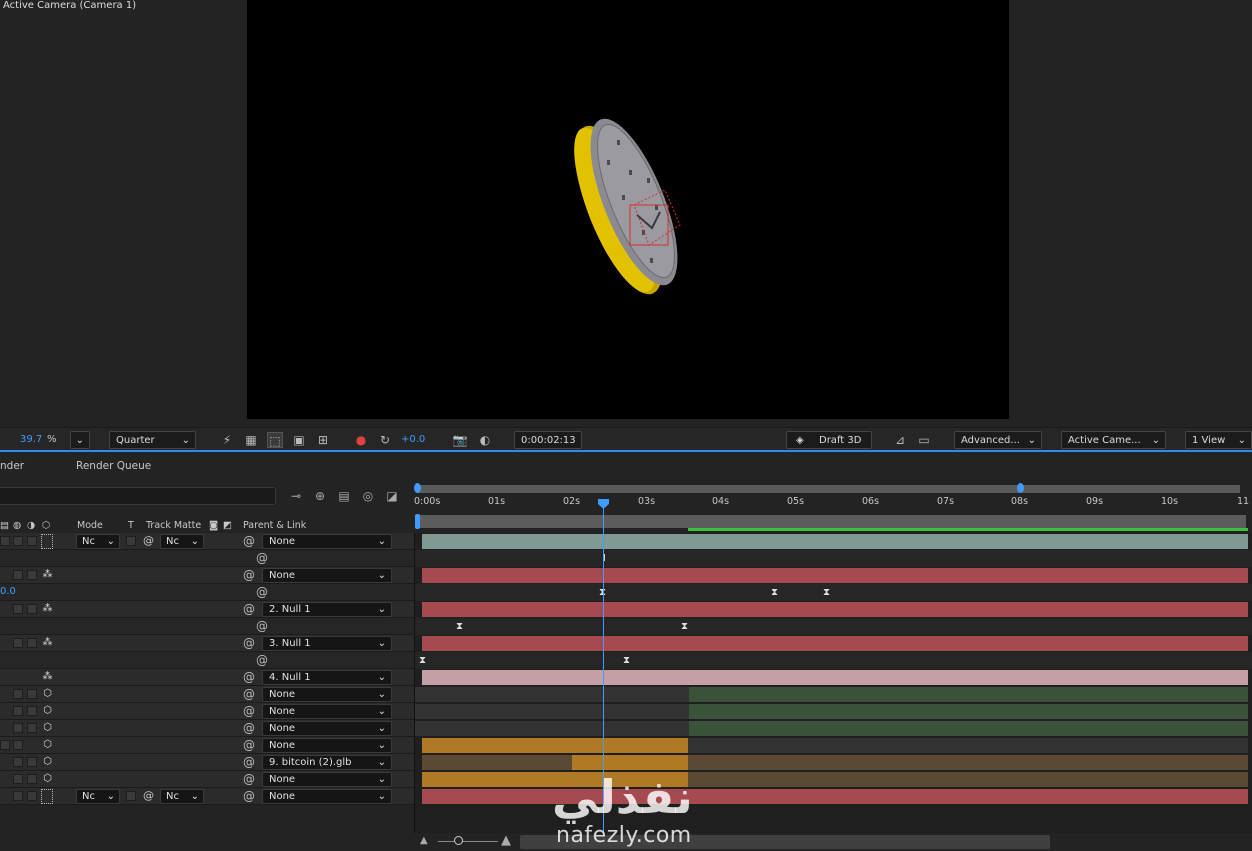 This screenshot has width=1252, height=851. What do you see at coordinates (207, 609) in the screenshot?
I see `layer-row: ⁂ @ 2. Null 1 ⌄` at bounding box center [207, 609].